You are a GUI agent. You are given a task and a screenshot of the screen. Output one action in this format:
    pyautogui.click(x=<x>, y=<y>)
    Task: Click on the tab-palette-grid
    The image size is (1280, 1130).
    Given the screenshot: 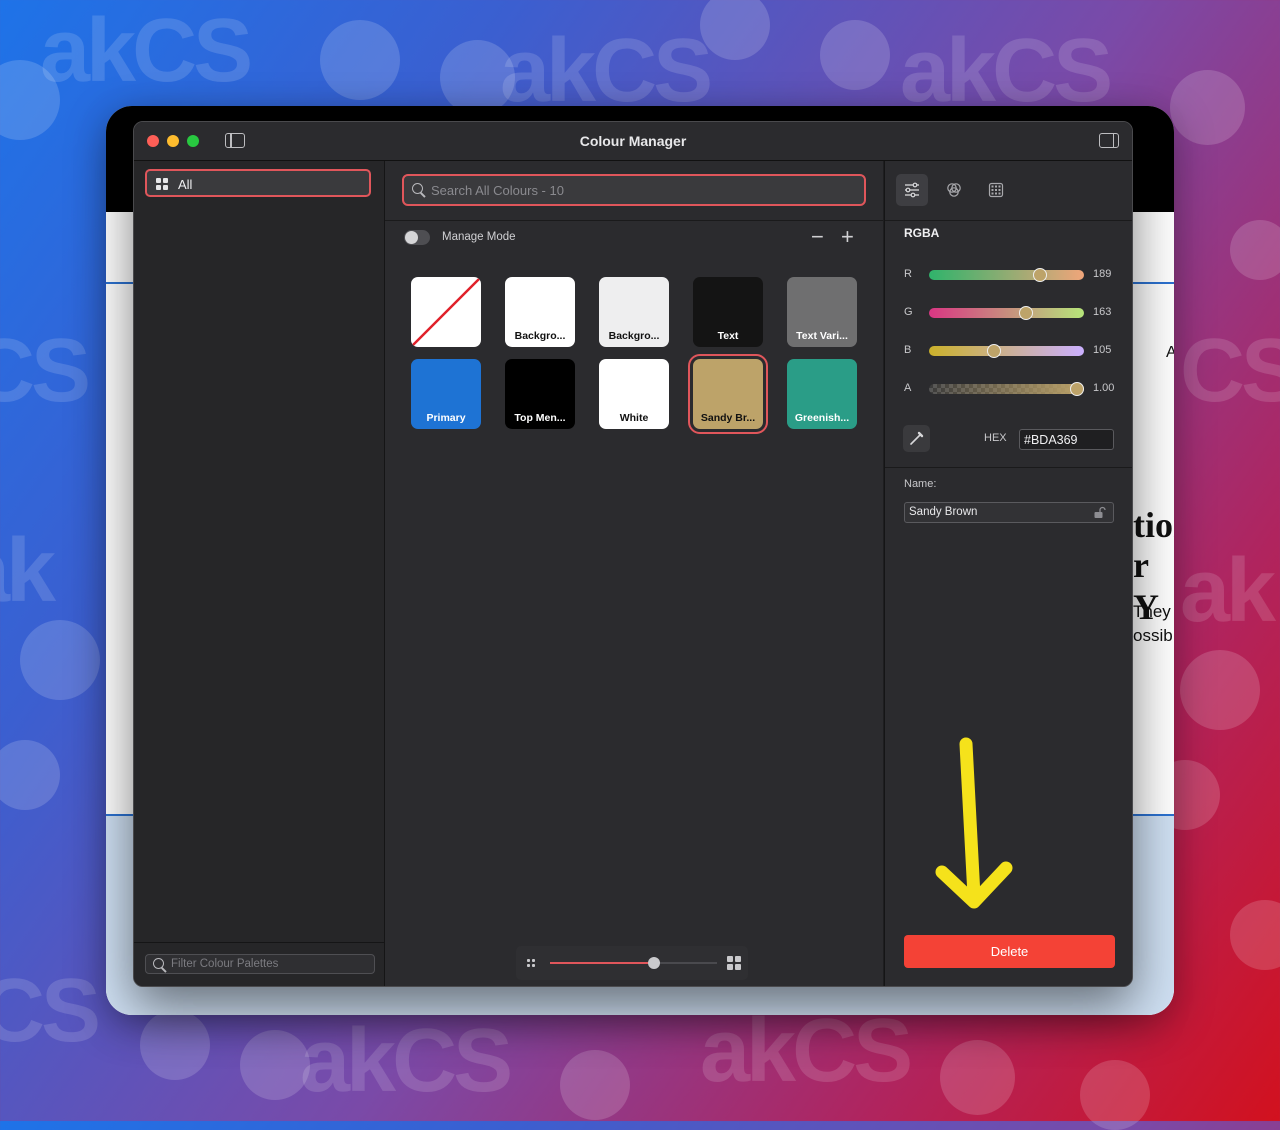 What is the action you would take?
    pyautogui.click(x=996, y=190)
    